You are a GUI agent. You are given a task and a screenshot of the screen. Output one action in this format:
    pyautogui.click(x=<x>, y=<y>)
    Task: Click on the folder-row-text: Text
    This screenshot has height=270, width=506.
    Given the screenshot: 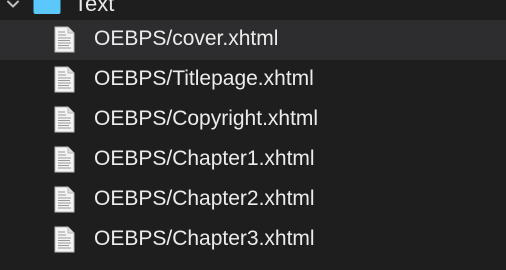 What is the action you would take?
    pyautogui.click(x=253, y=10)
    